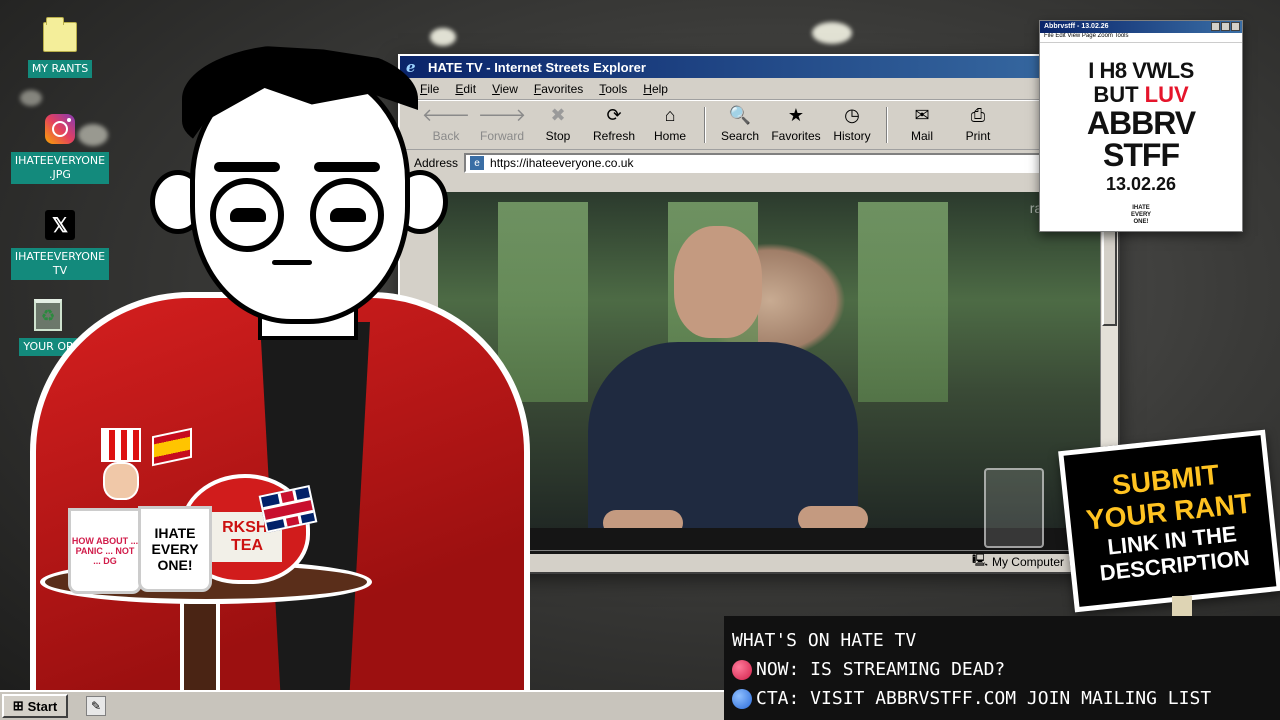 This screenshot has height=720, width=1280. I want to click on blue-dot-icon, so click(742, 698).